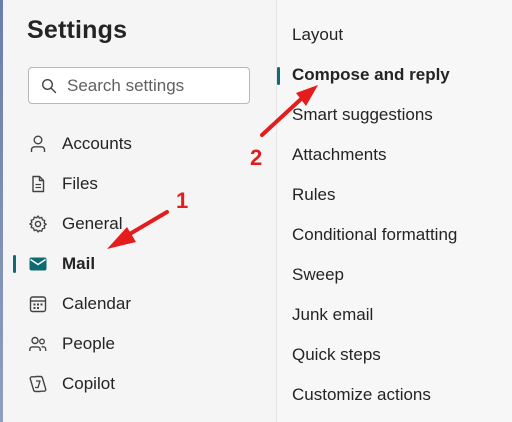 The height and width of the screenshot is (422, 512). What do you see at coordinates (394, 356) in the screenshot?
I see `subnav-item-quick-steps: Quick steps` at bounding box center [394, 356].